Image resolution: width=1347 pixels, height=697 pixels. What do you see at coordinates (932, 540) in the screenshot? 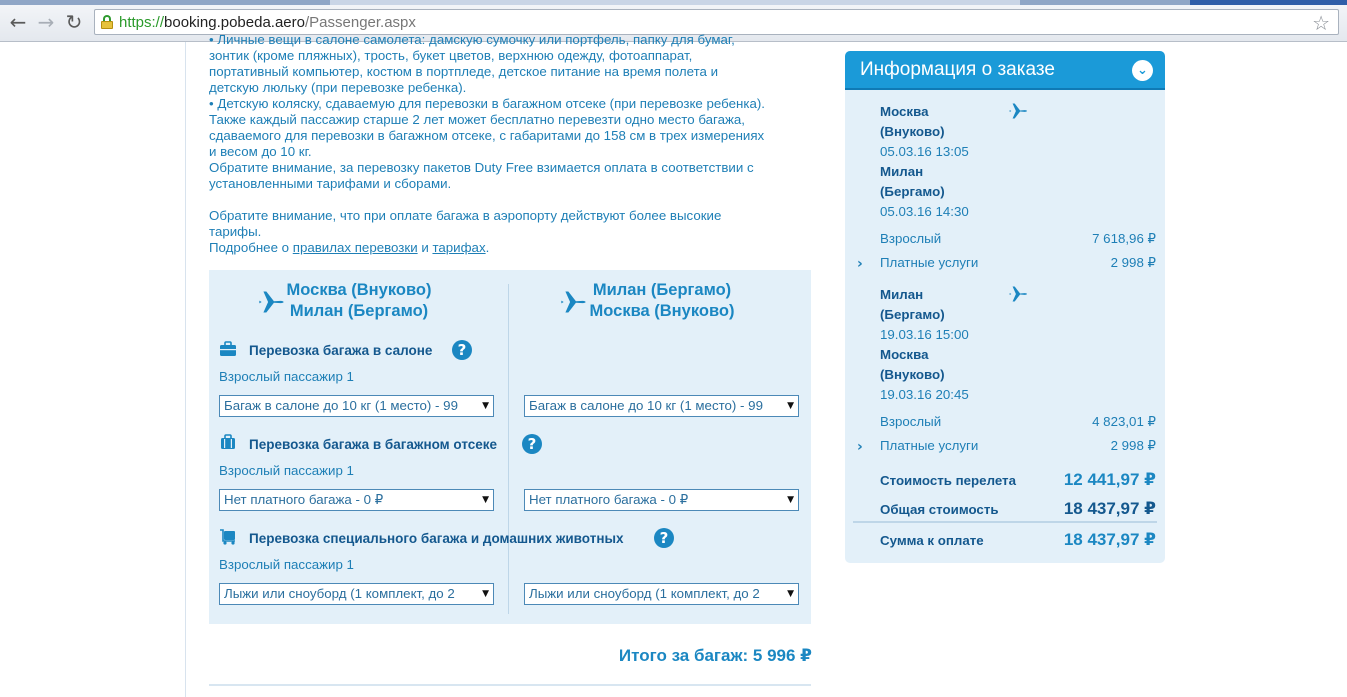
I see `amount-due-label: Сумма к оплате` at bounding box center [932, 540].